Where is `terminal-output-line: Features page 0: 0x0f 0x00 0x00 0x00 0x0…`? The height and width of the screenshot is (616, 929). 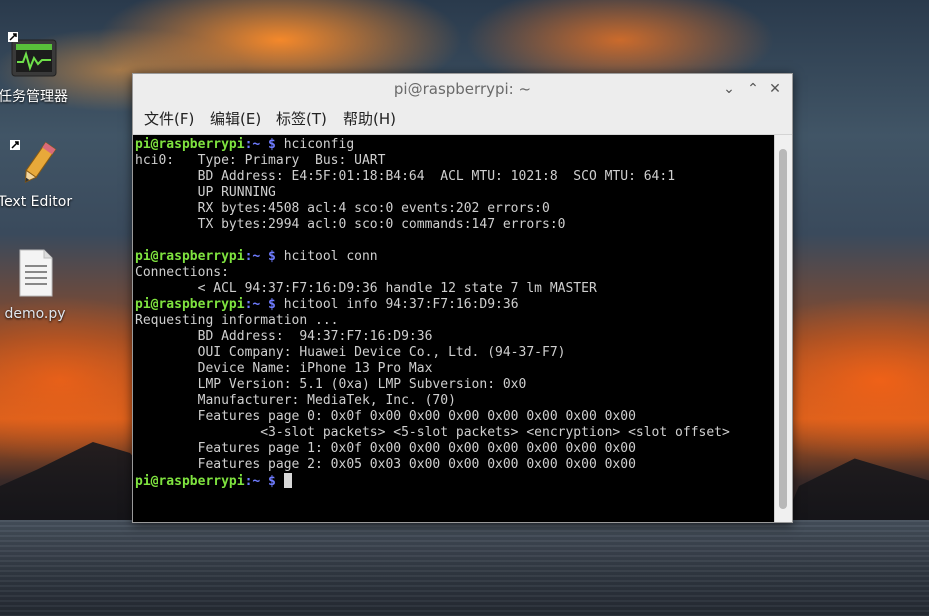 terminal-output-line: Features page 0: 0x0f 0x00 0x00 0x00 0x0… is located at coordinates (385, 416).